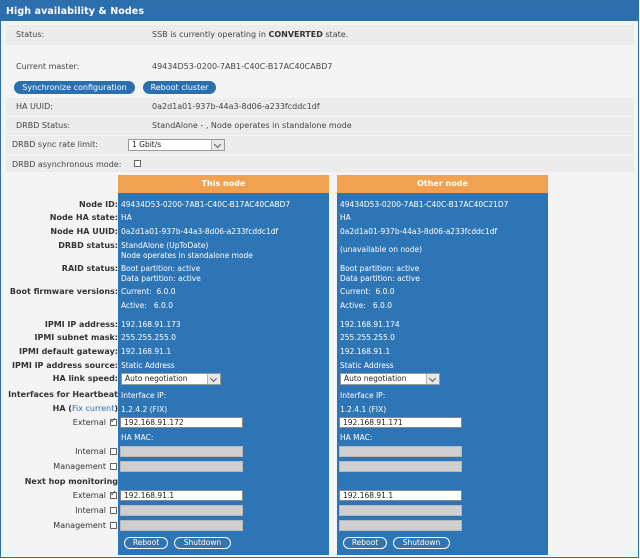 This screenshot has height=559, width=640. I want to click on nh-management-checkbox, so click(113, 525).